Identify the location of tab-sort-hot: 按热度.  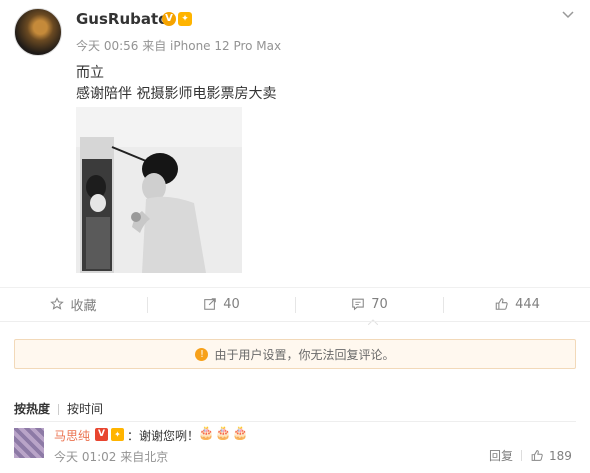
(32, 408).